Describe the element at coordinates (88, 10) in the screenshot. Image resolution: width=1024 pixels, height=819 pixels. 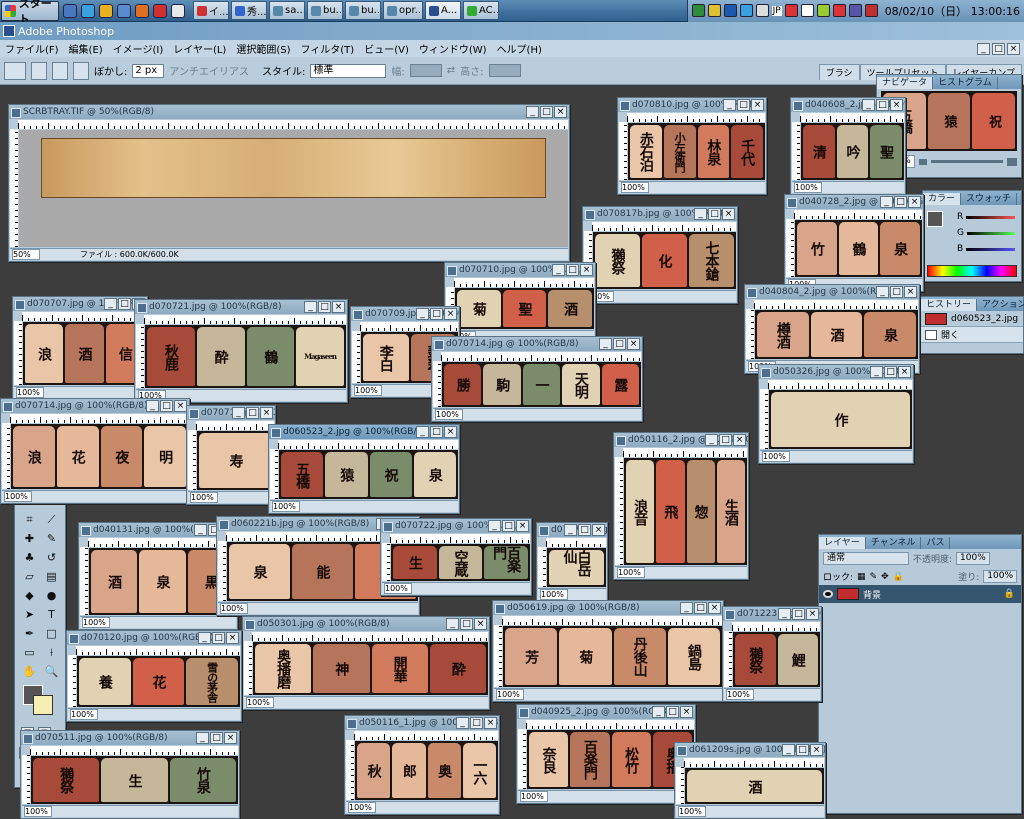
I see `ie-icon` at that location.